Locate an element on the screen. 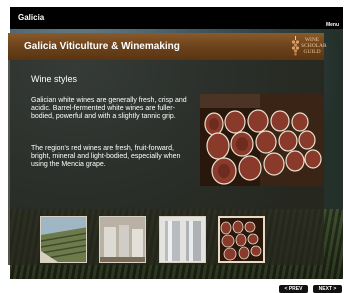 The width and height of the screenshot is (344, 293). wine-barrels-photo is located at coordinates (261, 140).